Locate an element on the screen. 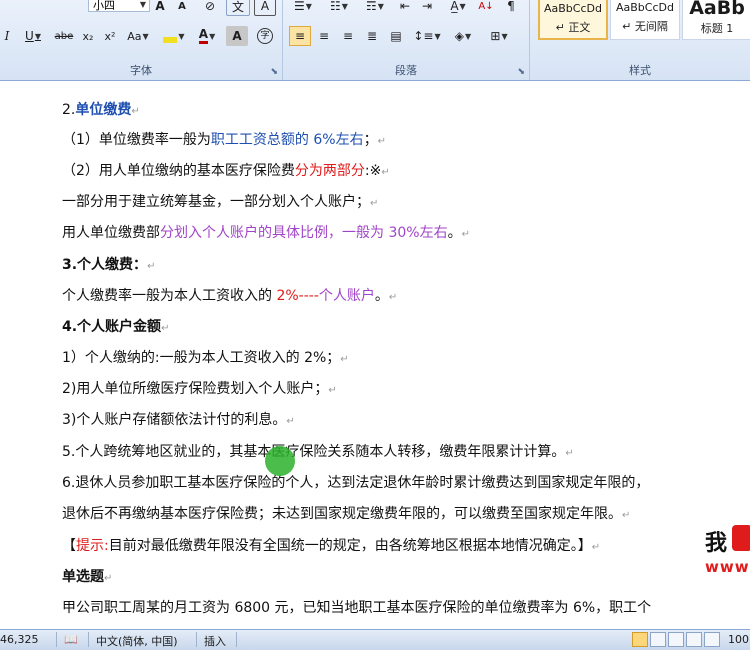 This screenshot has width=750, height=650. chinese-layout-button: A̲ ▼ is located at coordinates (458, 8).